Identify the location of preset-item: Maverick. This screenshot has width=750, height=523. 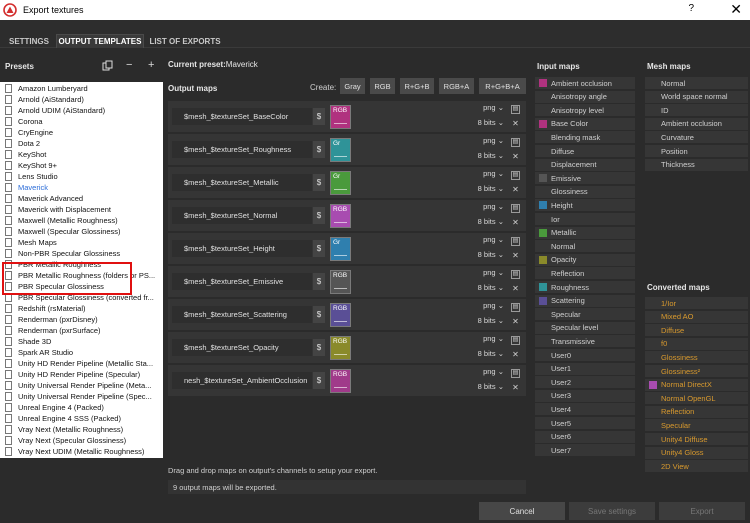
(80, 187).